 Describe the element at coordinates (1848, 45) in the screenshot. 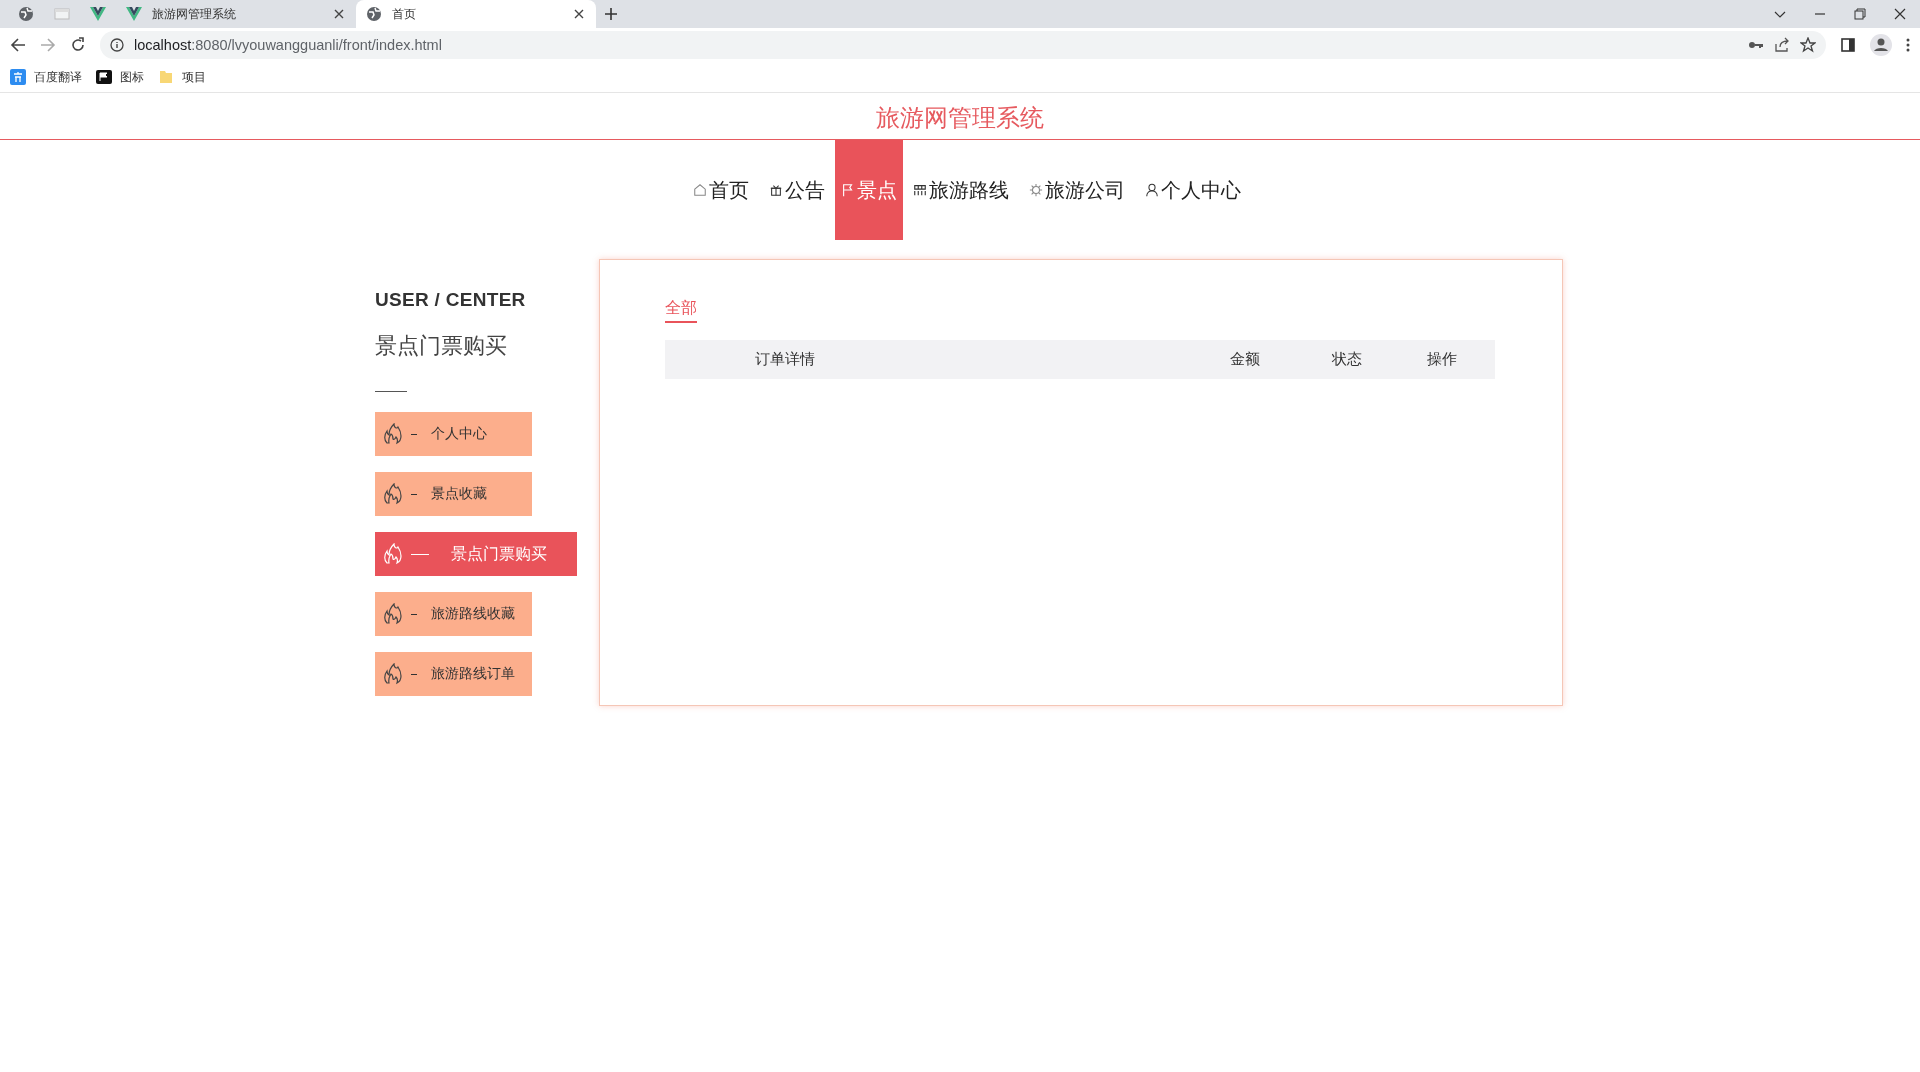

I see `side-panel-icon` at that location.